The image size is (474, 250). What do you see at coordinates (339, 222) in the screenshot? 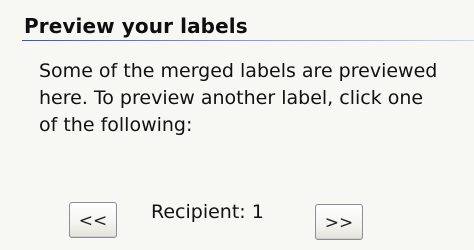
I see `next-recipient-button: >>` at bounding box center [339, 222].